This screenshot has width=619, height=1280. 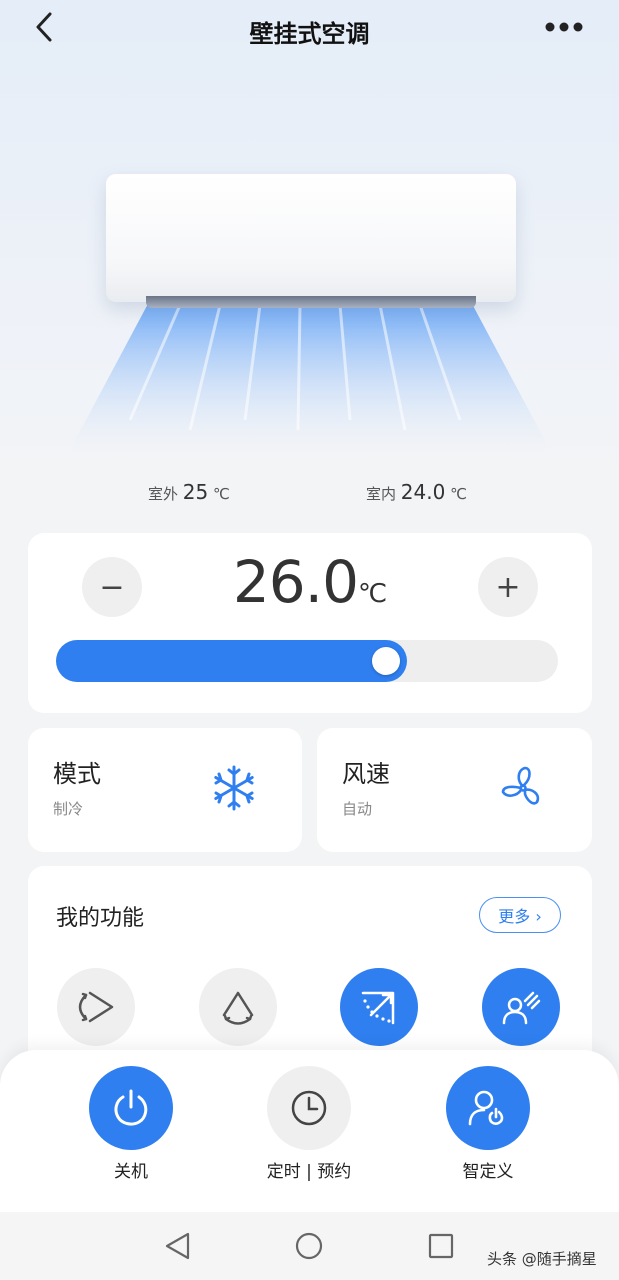 What do you see at coordinates (77, 774) in the screenshot?
I see `mode-title: 模式` at bounding box center [77, 774].